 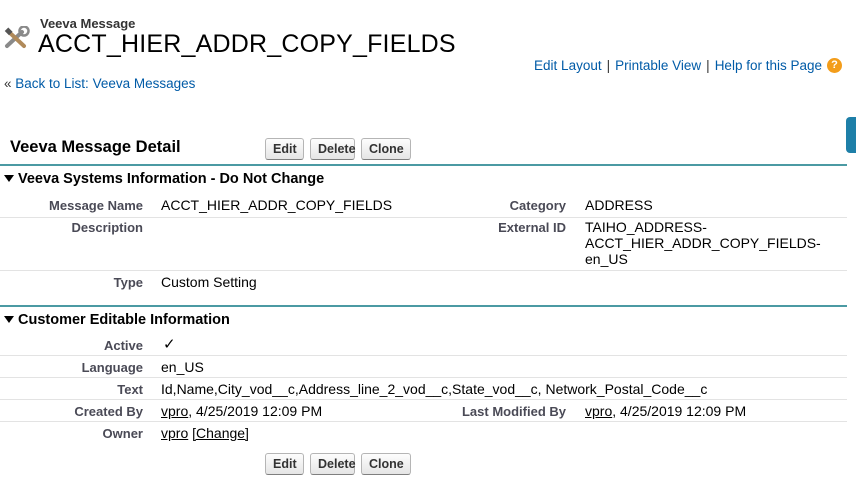 I want to click on detail-title: Veeva Message Detail, so click(x=95, y=147).